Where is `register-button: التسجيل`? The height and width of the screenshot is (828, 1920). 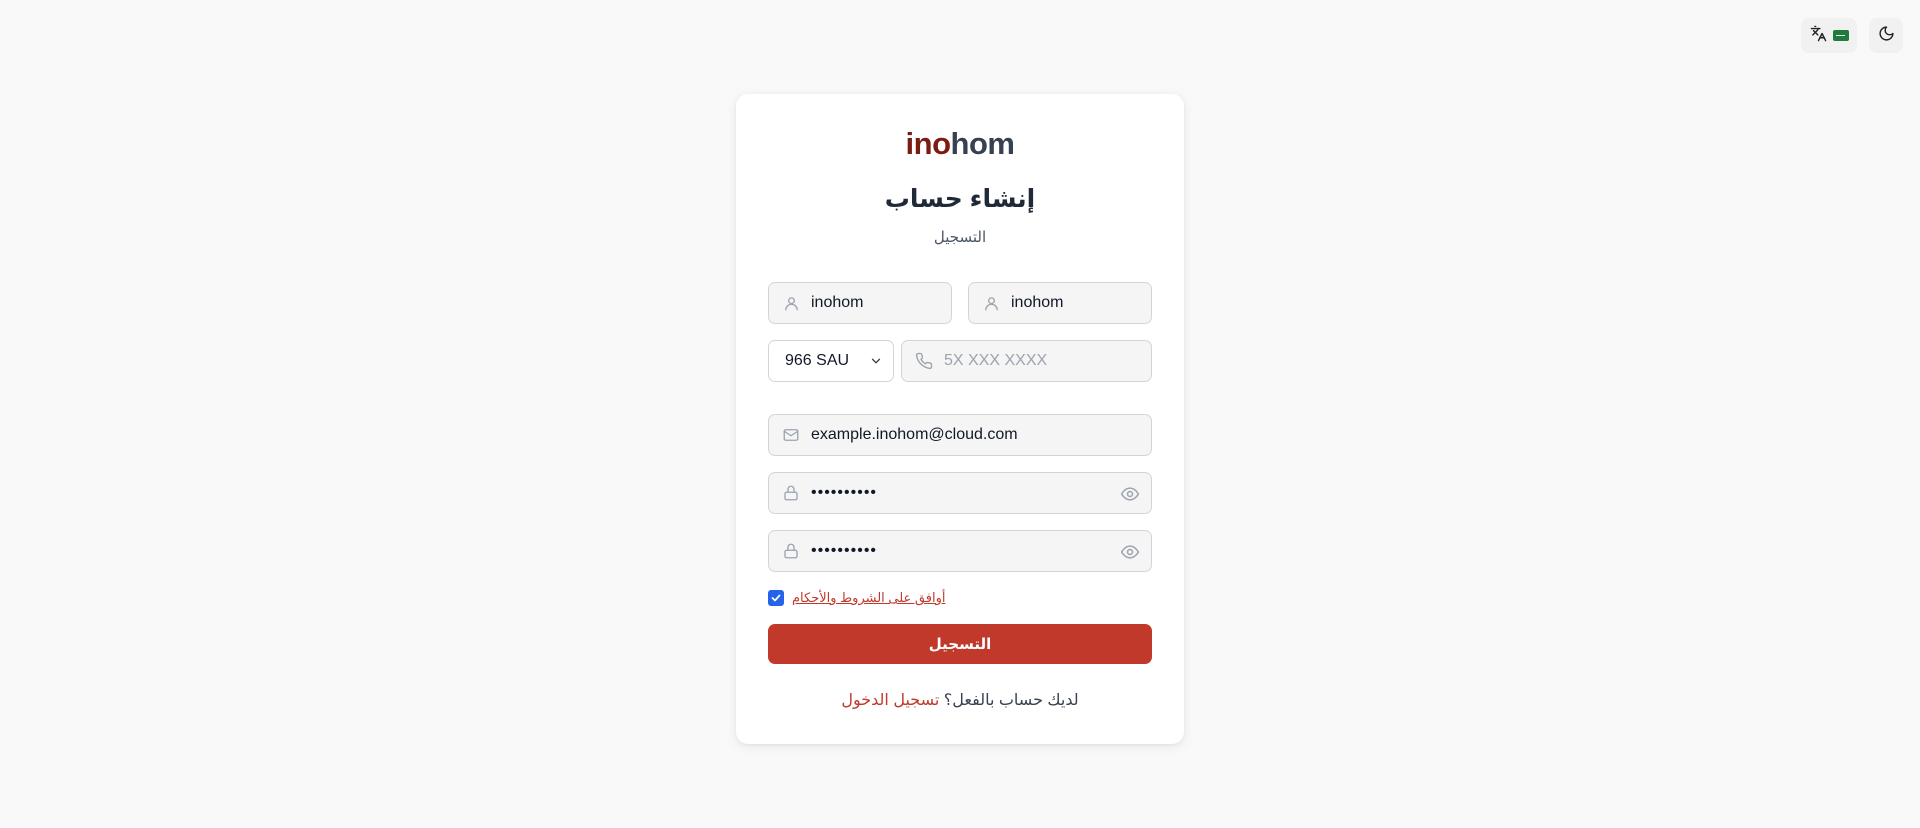 register-button: التسجيل is located at coordinates (960, 644).